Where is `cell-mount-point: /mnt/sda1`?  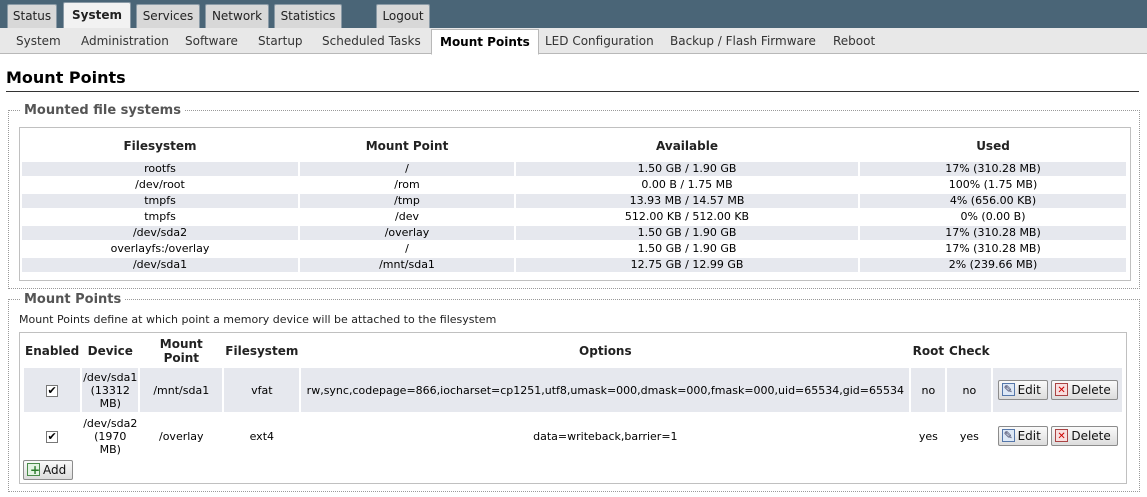 cell-mount-point: /mnt/sda1 is located at coordinates (181, 390).